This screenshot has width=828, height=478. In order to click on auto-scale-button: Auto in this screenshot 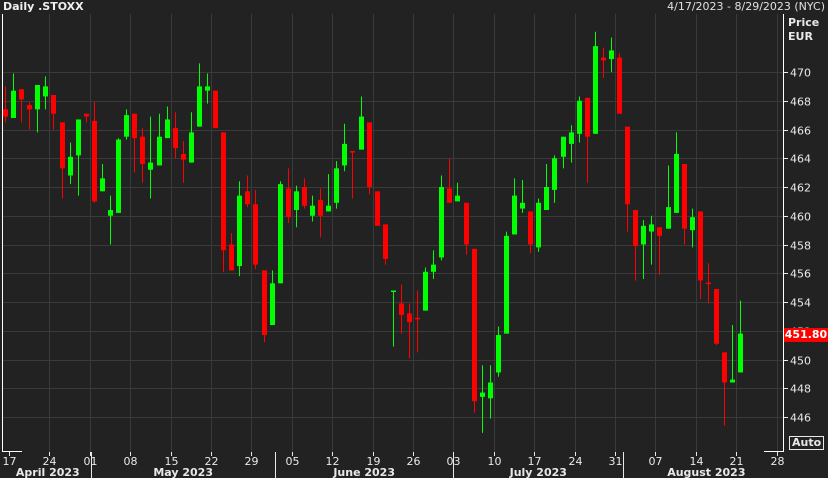, I will do `click(807, 443)`.